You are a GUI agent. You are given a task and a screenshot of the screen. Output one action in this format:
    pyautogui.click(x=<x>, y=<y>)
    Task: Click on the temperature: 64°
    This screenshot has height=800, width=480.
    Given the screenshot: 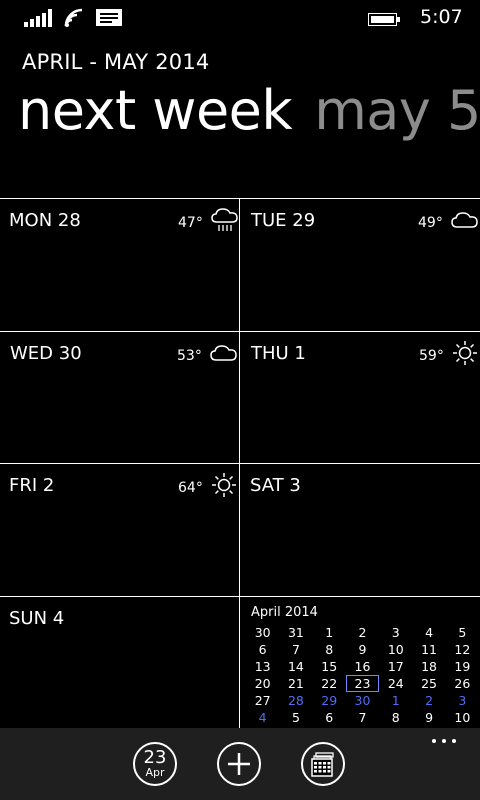 What is the action you would take?
    pyautogui.click(x=190, y=488)
    